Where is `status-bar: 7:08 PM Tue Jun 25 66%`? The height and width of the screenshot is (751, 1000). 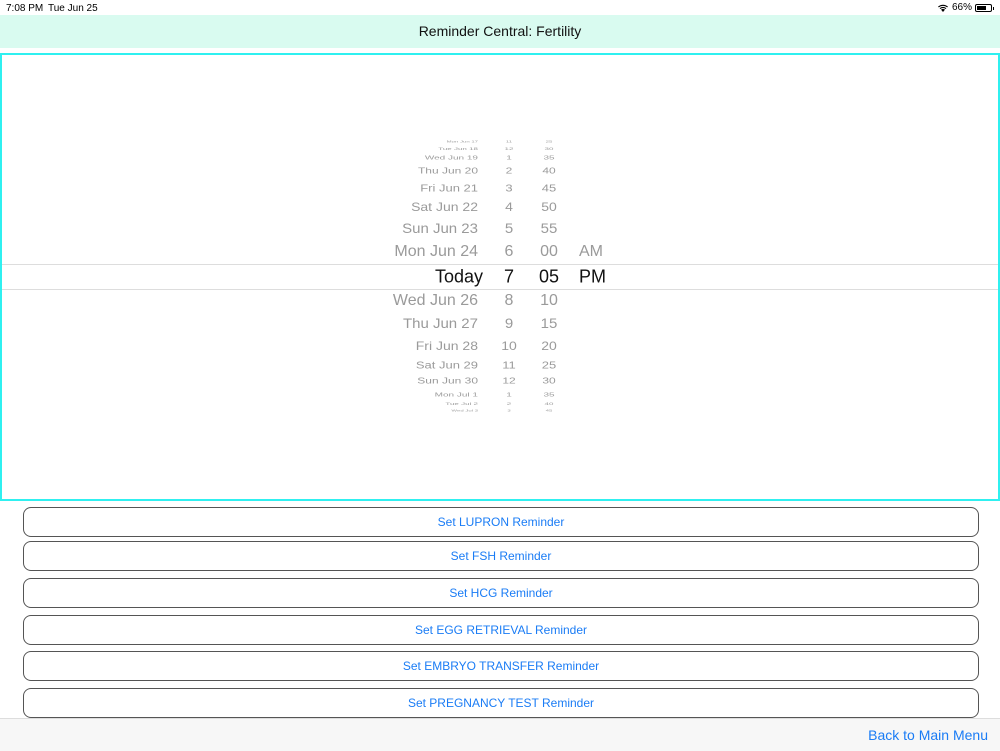
status-bar: 7:08 PM Tue Jun 25 66% is located at coordinates (500, 7).